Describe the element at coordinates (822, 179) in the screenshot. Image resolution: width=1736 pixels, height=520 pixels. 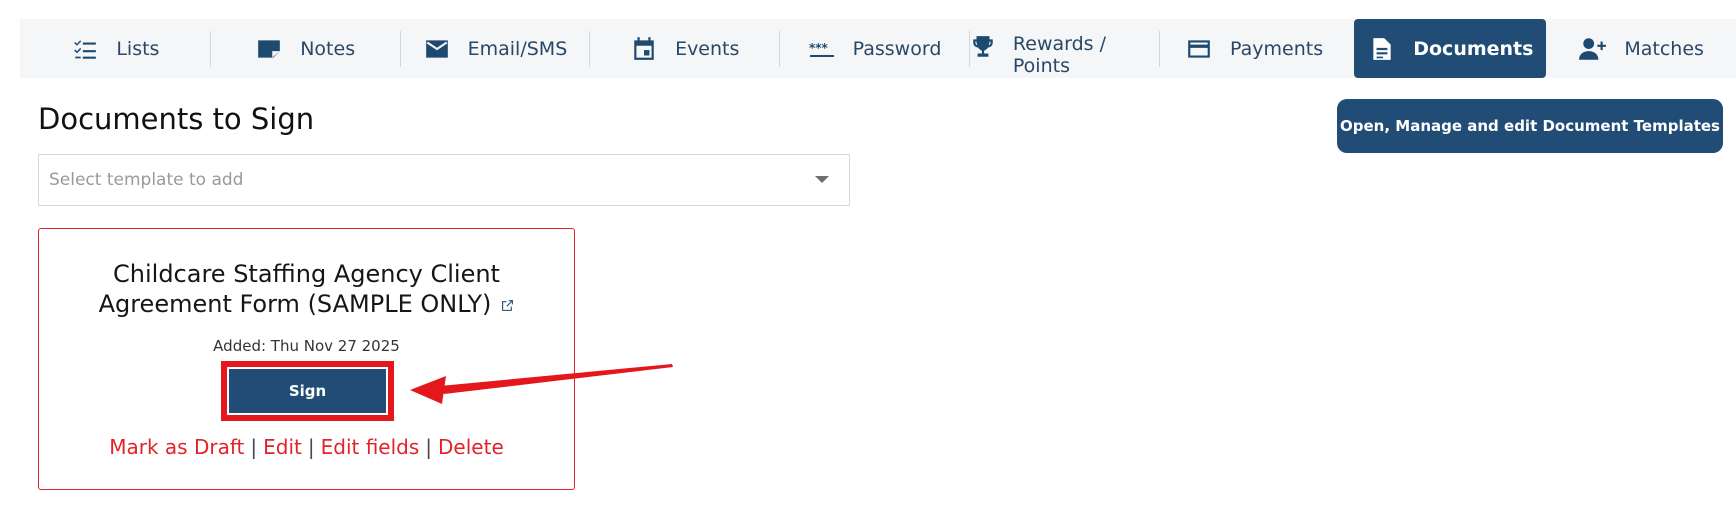
I see `chevron-down-icon` at that location.